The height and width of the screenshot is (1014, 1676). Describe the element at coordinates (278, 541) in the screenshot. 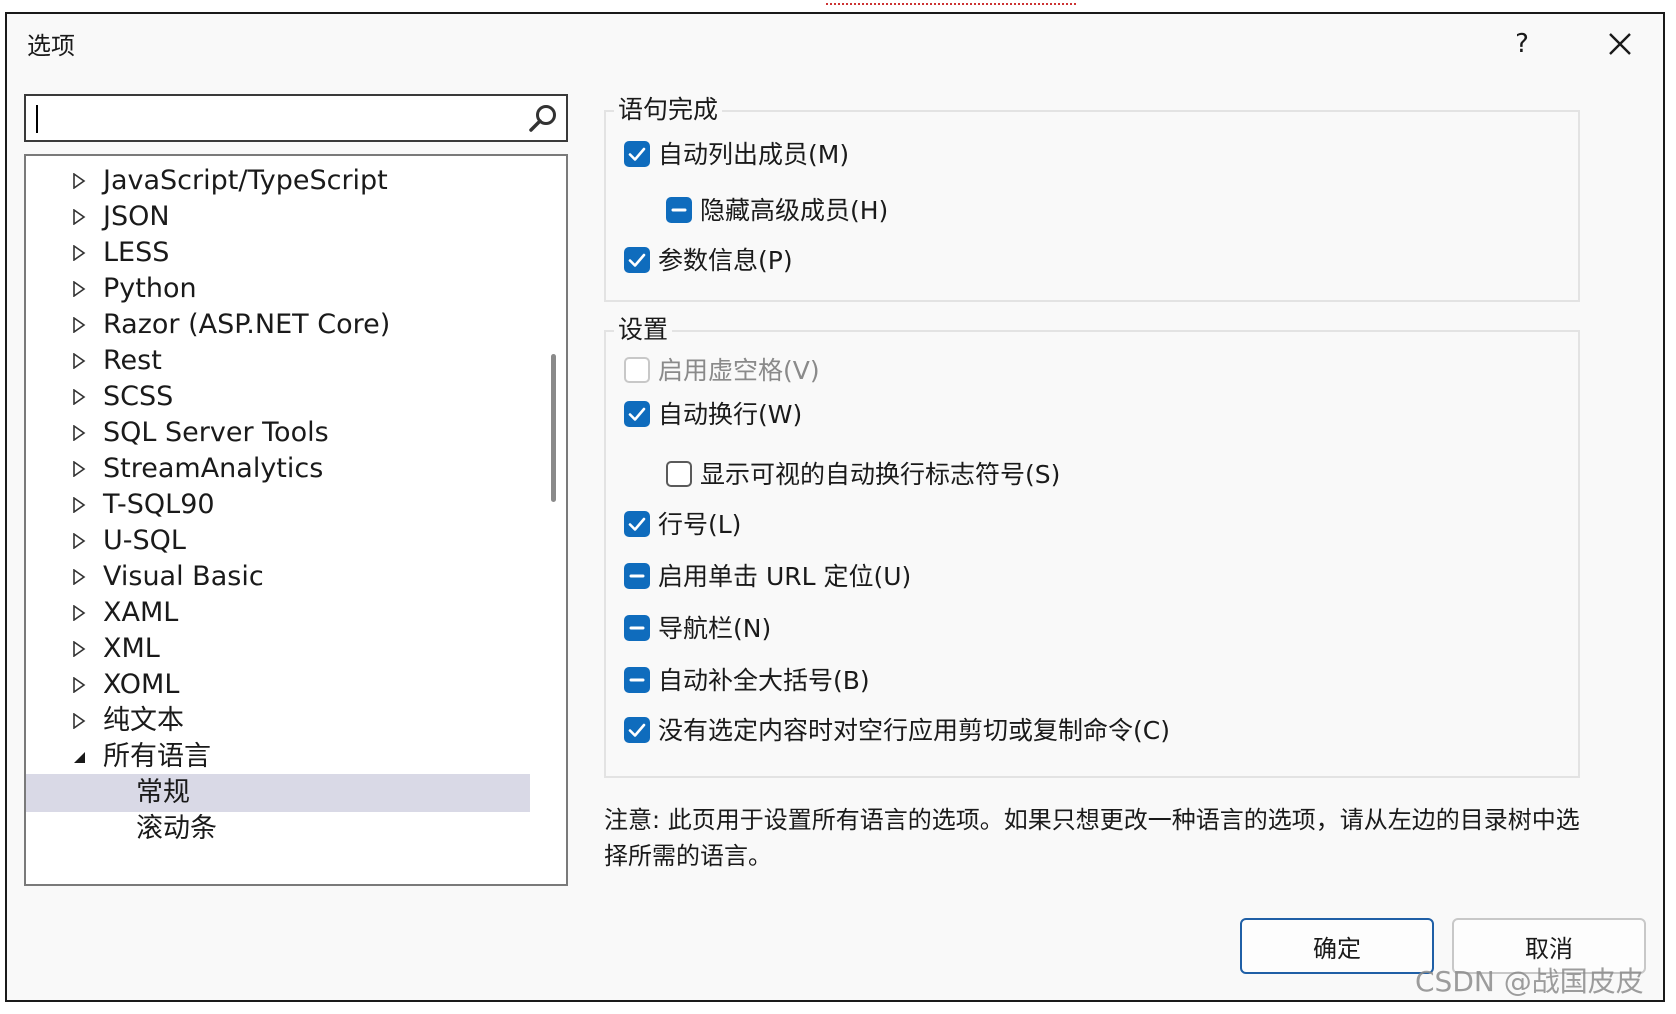

I see `tree-item: U-SQL` at that location.